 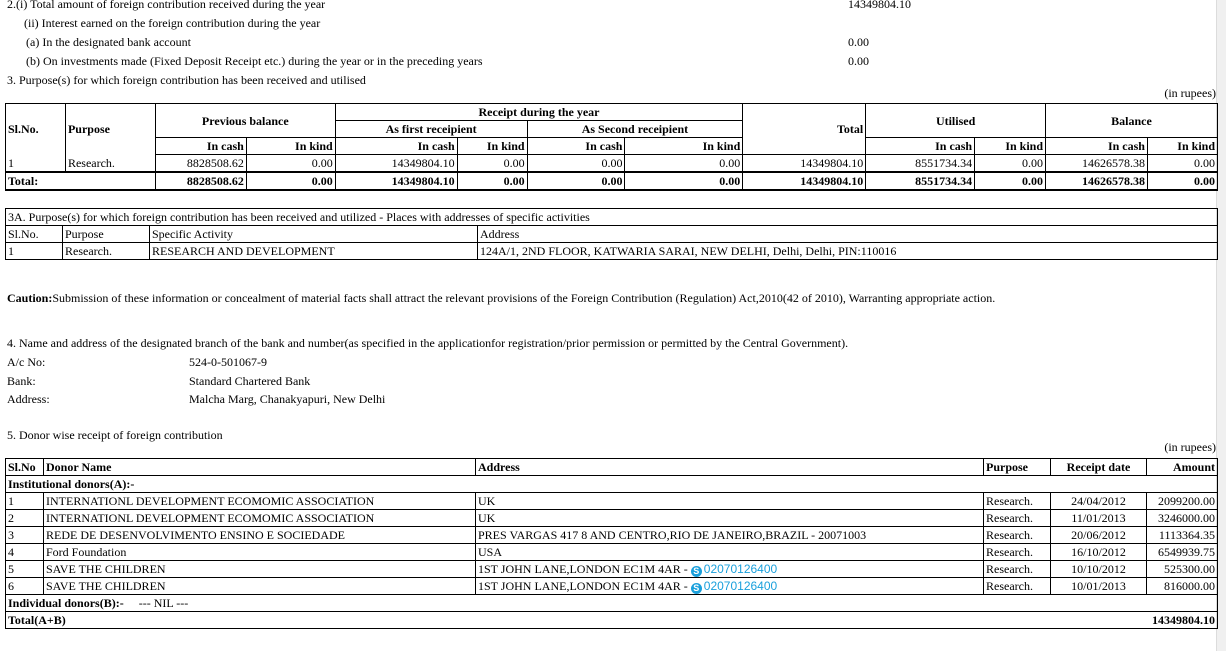 I want to click on cell-donor-date: 10/10/2012, so click(x=1098, y=569).